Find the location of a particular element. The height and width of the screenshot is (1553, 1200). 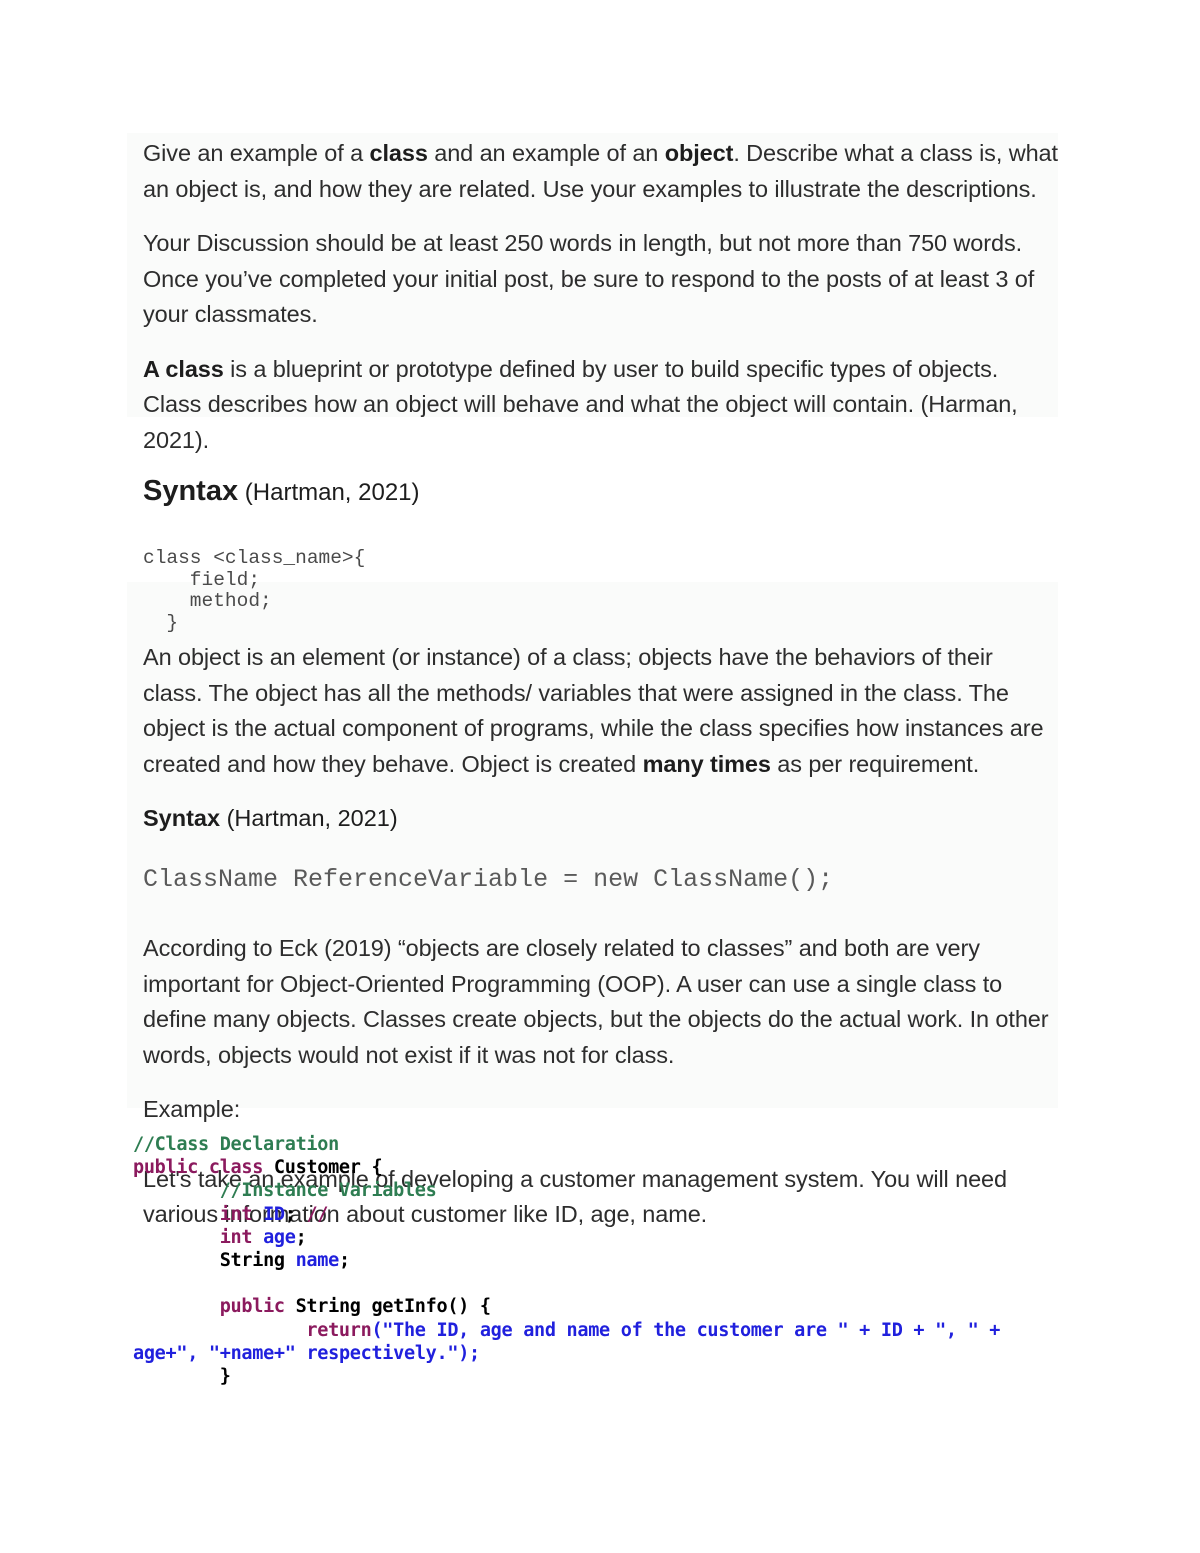

prompt-bold-class: class is located at coordinates (398, 153).